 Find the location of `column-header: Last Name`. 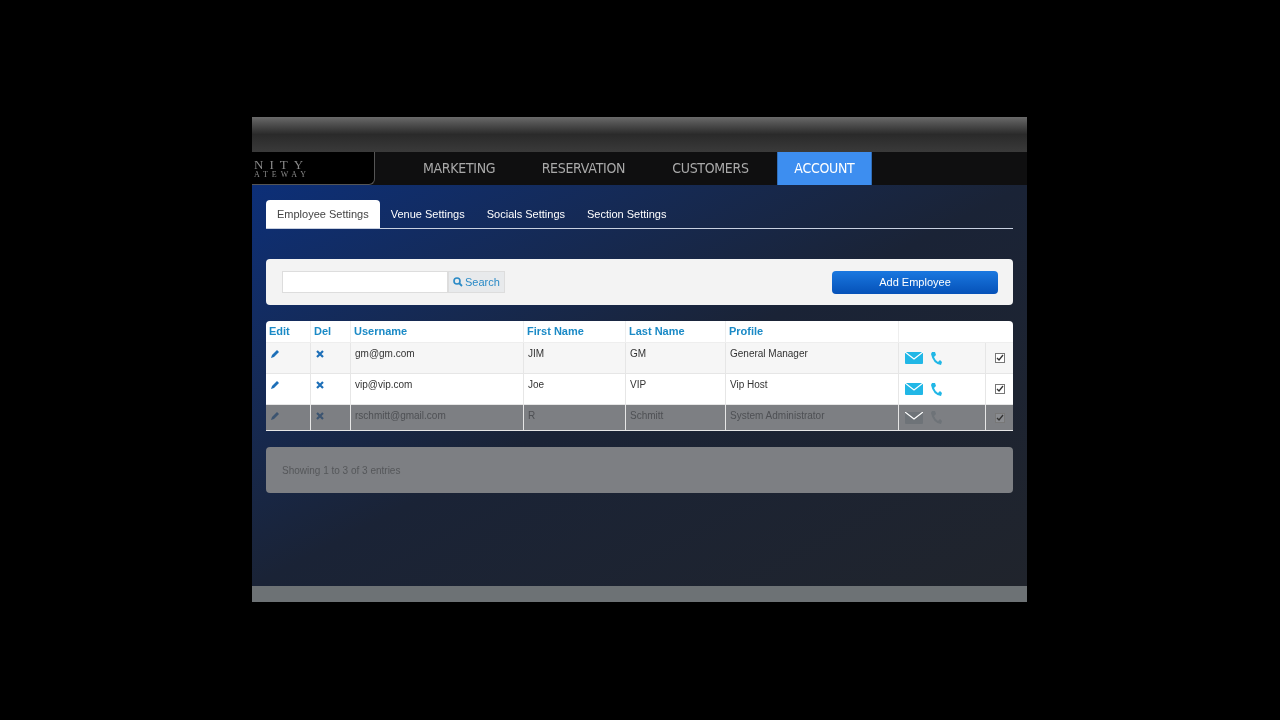

column-header: Last Name is located at coordinates (676, 331).